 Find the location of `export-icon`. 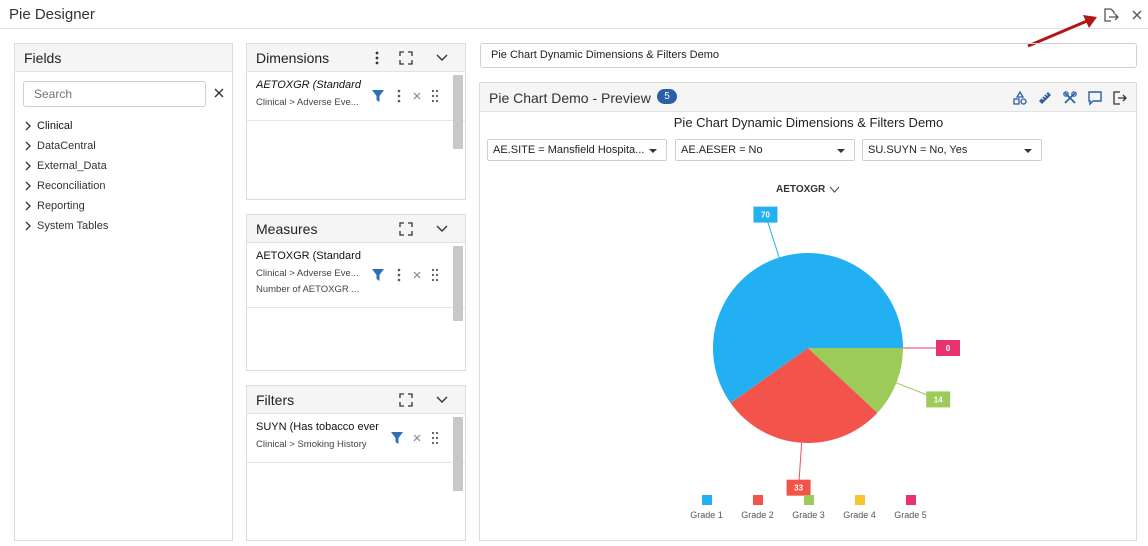

export-icon is located at coordinates (1120, 98).